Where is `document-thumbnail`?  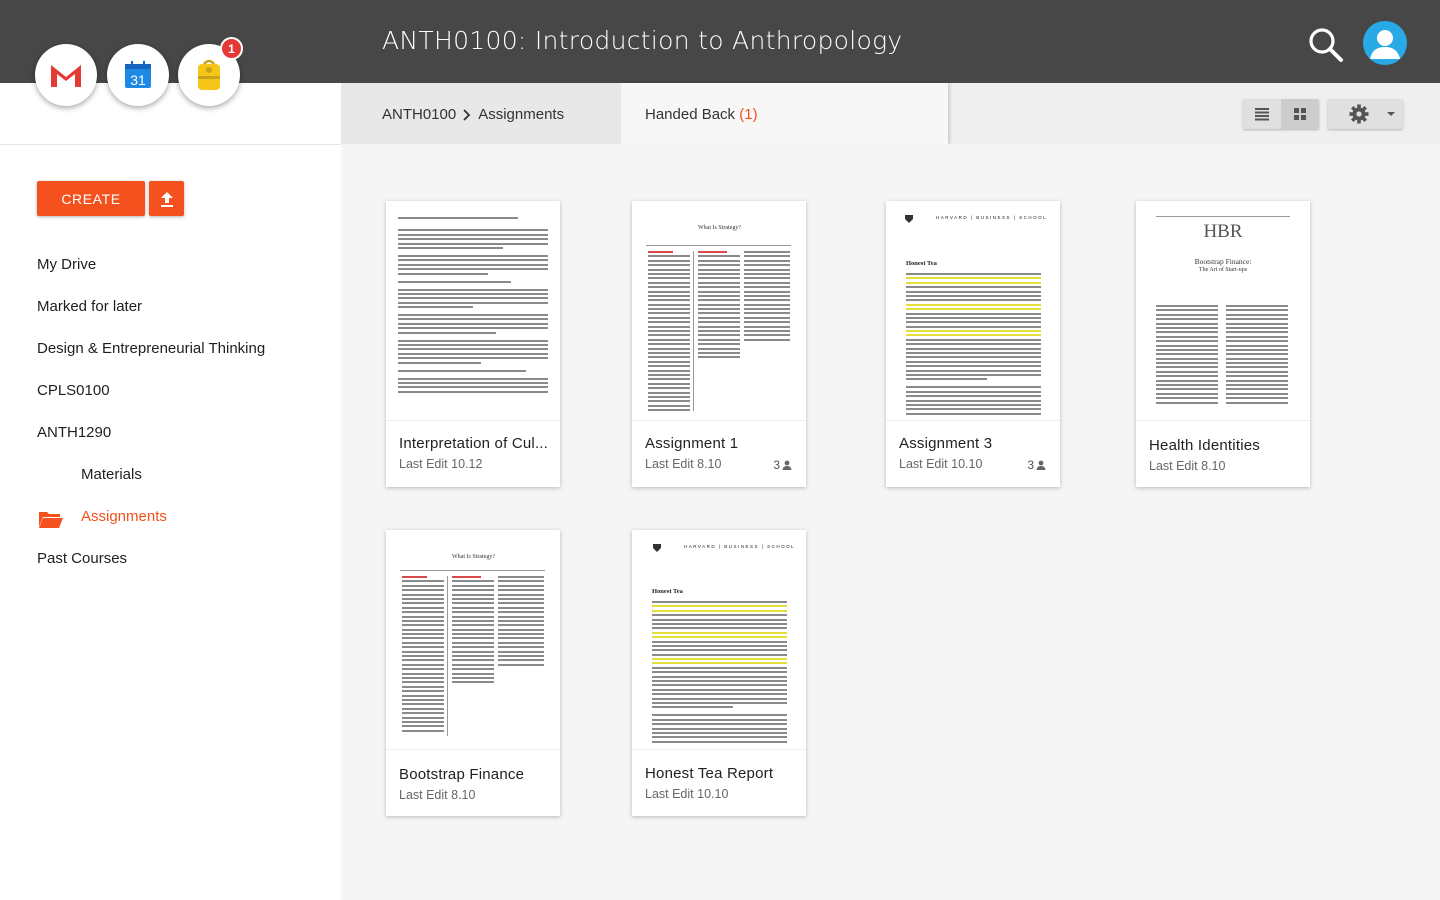 document-thumbnail is located at coordinates (473, 311).